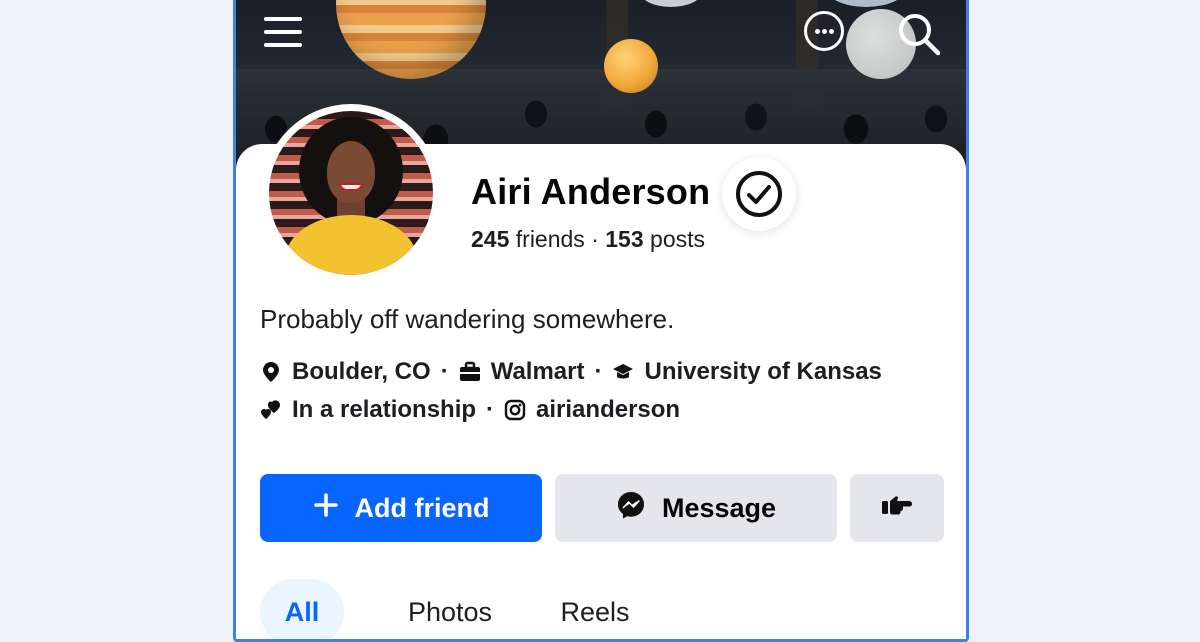  I want to click on briefcase-icon, so click(470, 372).